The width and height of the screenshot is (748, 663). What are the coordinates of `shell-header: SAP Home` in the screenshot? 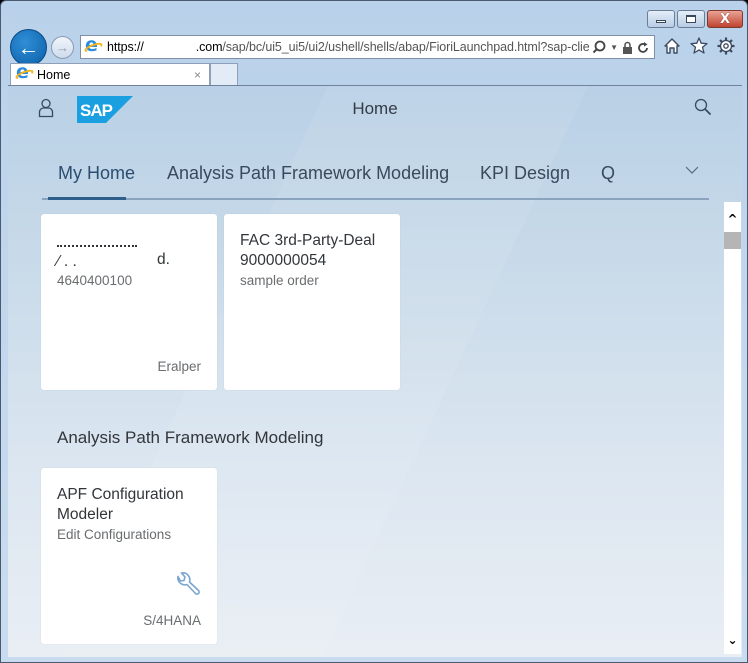 It's located at (366, 109).